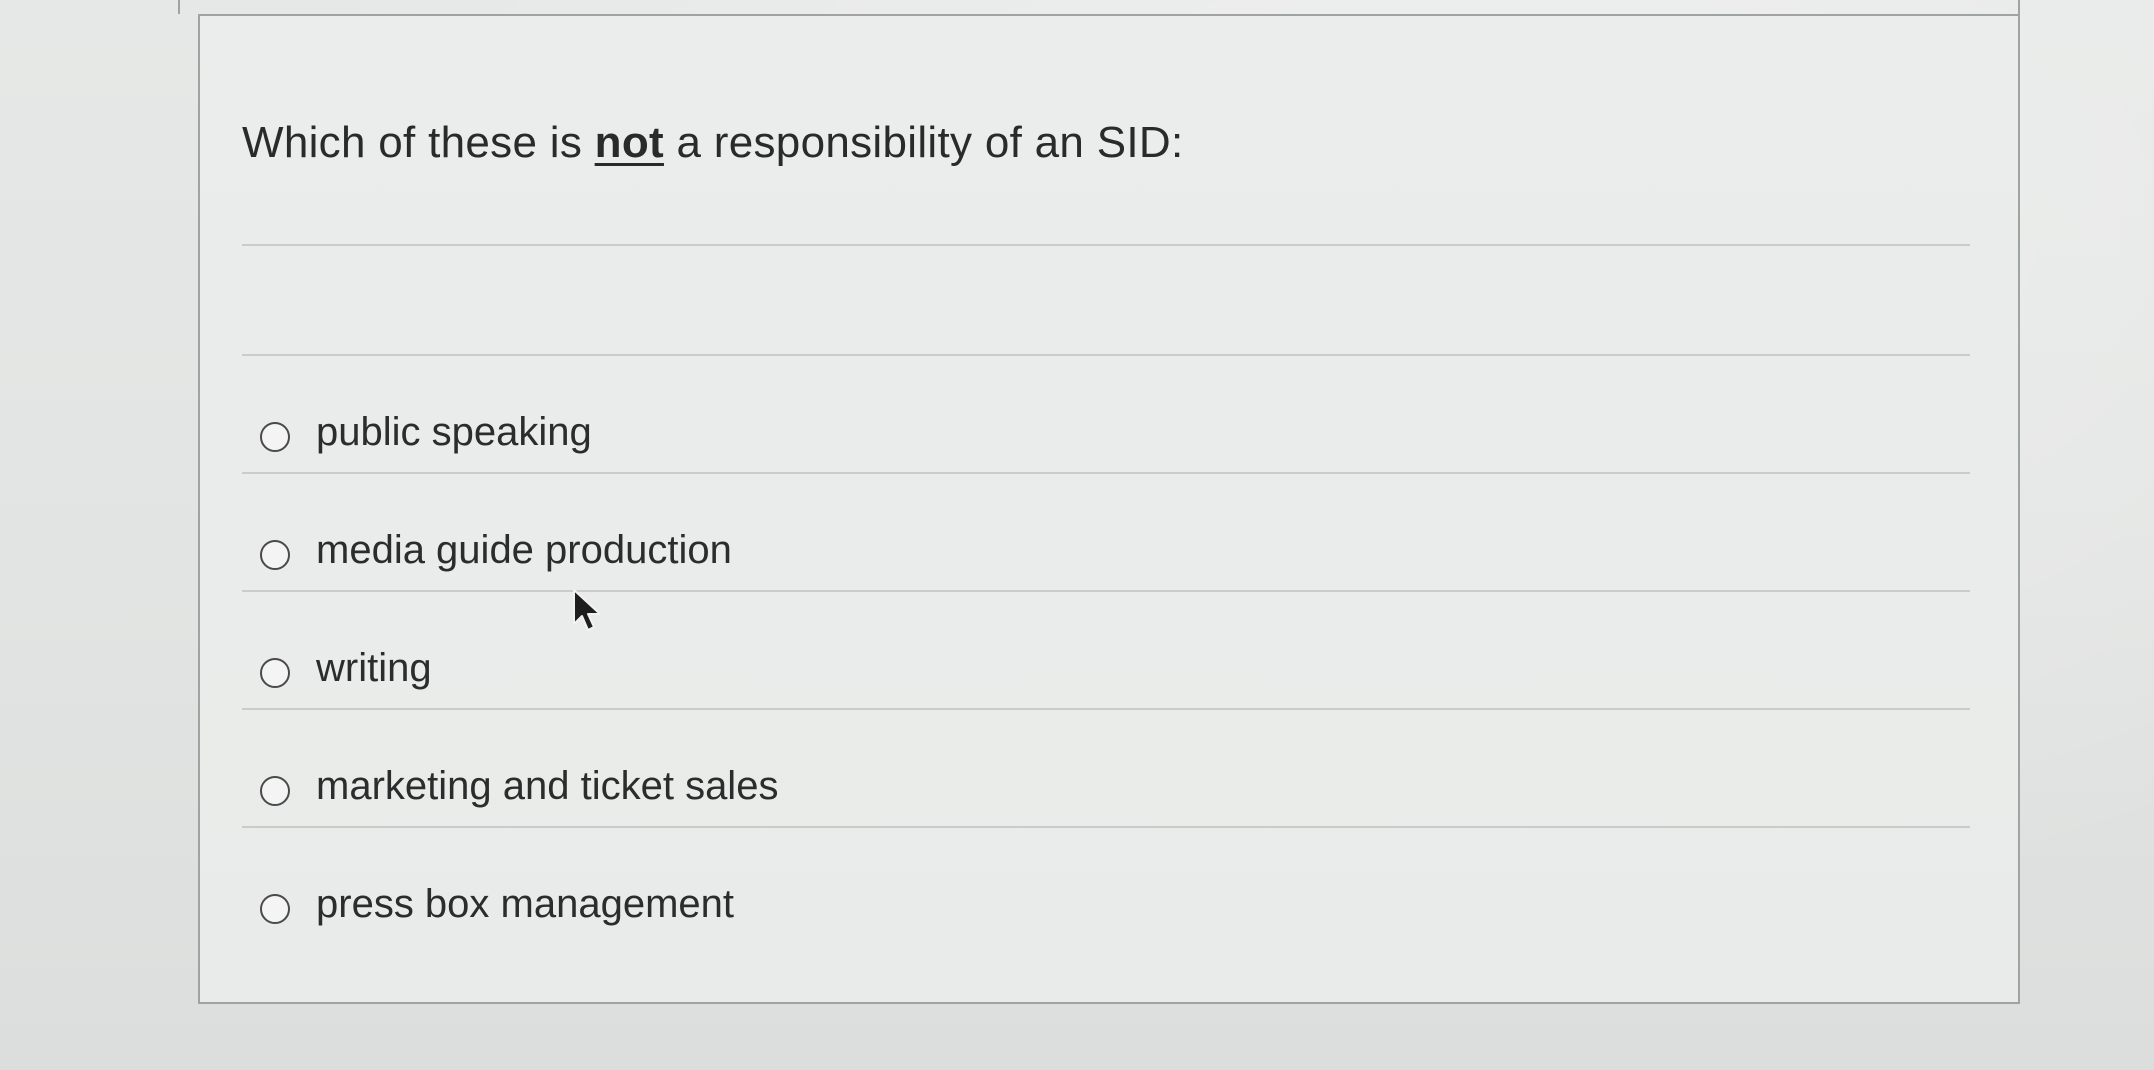  What do you see at coordinates (454, 432) in the screenshot?
I see `option-label: public speaking` at bounding box center [454, 432].